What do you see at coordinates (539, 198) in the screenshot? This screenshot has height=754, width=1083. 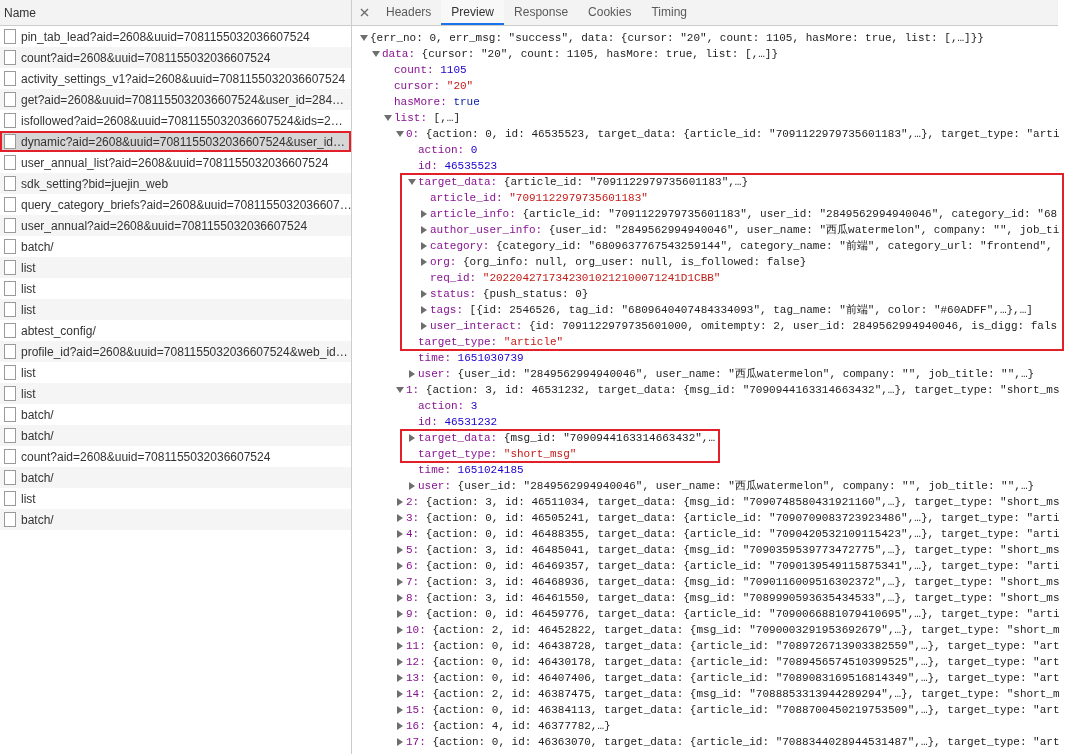 I see `json-property: article_id: "7091122979735601183"` at bounding box center [539, 198].